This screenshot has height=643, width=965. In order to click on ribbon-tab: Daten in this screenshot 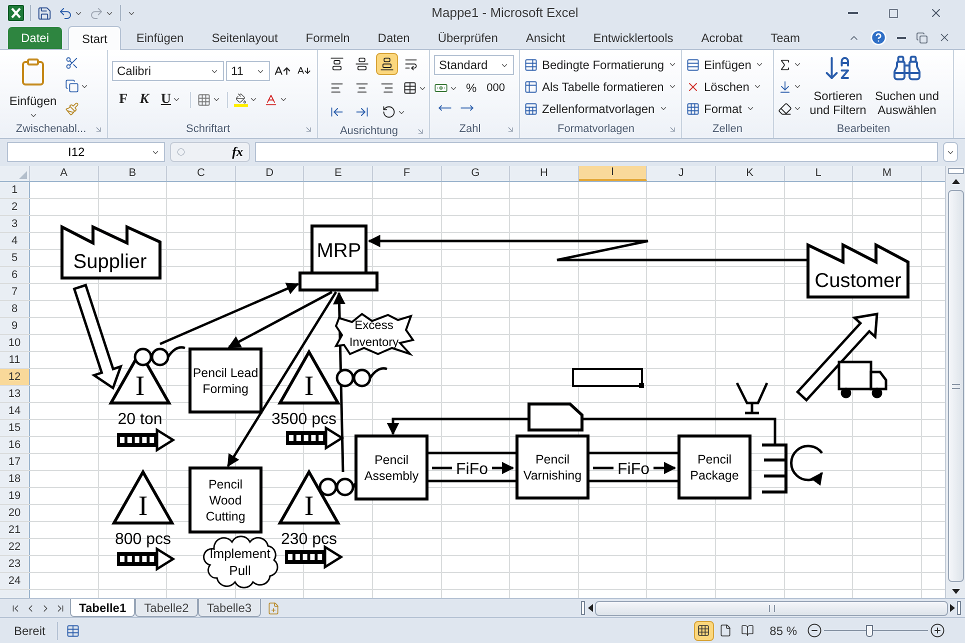, I will do `click(393, 38)`.